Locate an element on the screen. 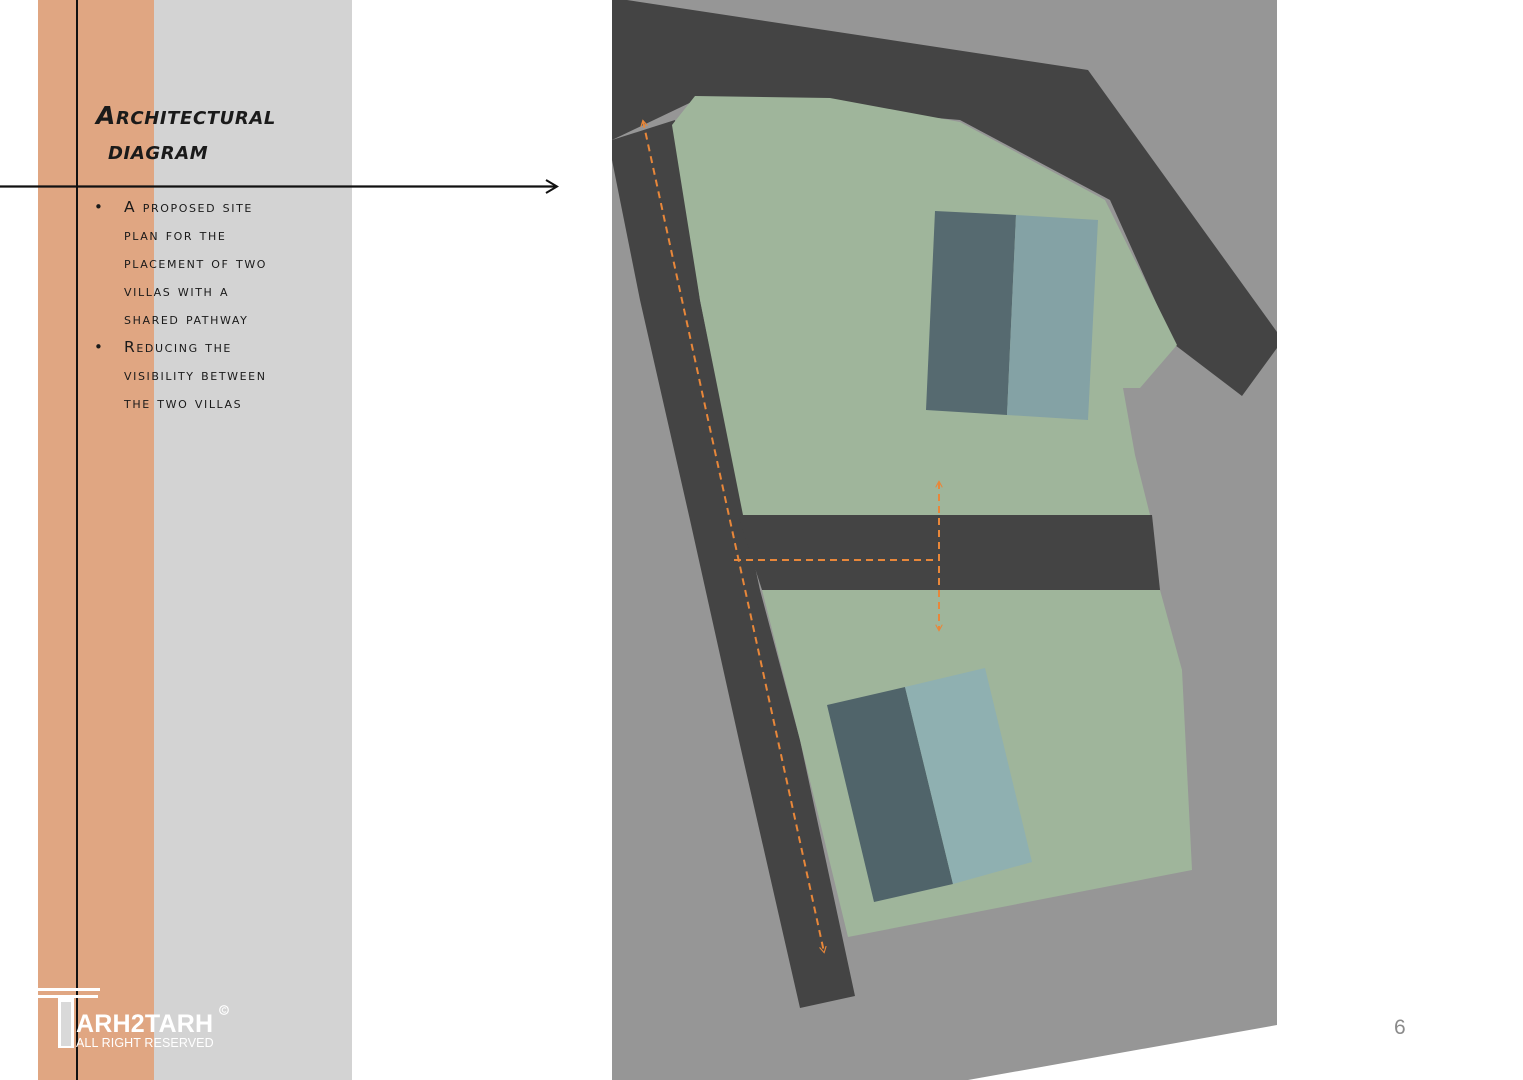 This screenshot has width=1523, height=1080. vertical-guide-line is located at coordinates (77, 540).